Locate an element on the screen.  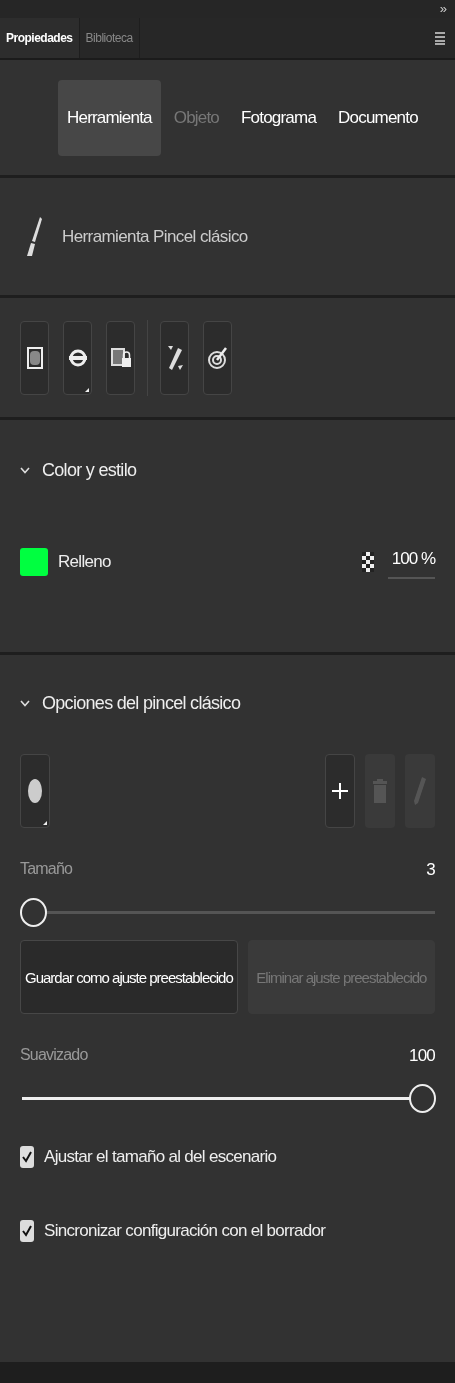
section-title: Color y estilo is located at coordinates (89, 470).